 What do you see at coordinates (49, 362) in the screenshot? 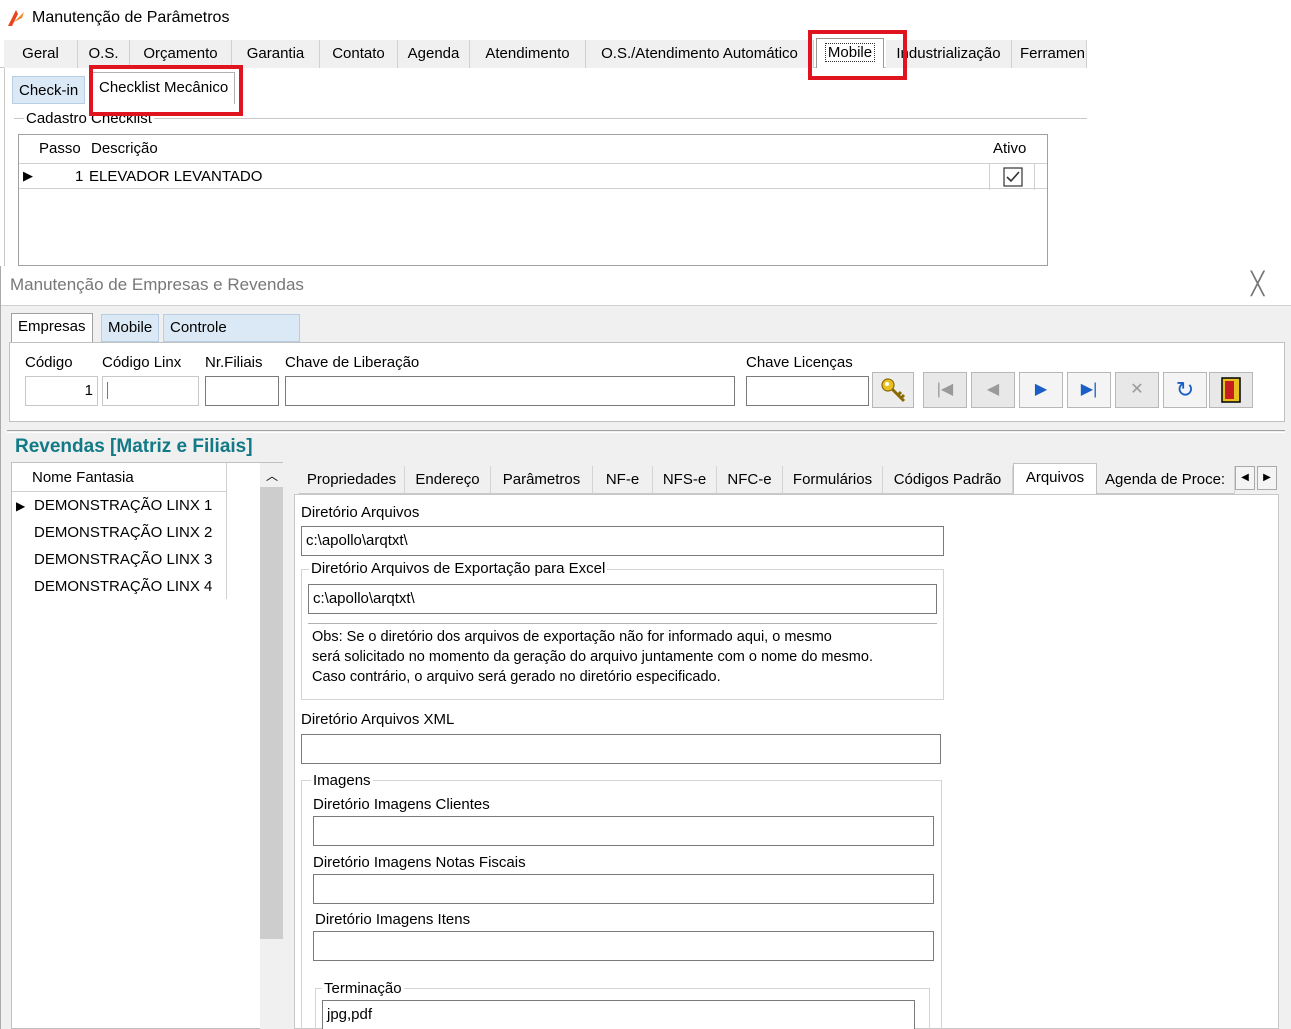
I see `codigo-label: Código` at bounding box center [49, 362].